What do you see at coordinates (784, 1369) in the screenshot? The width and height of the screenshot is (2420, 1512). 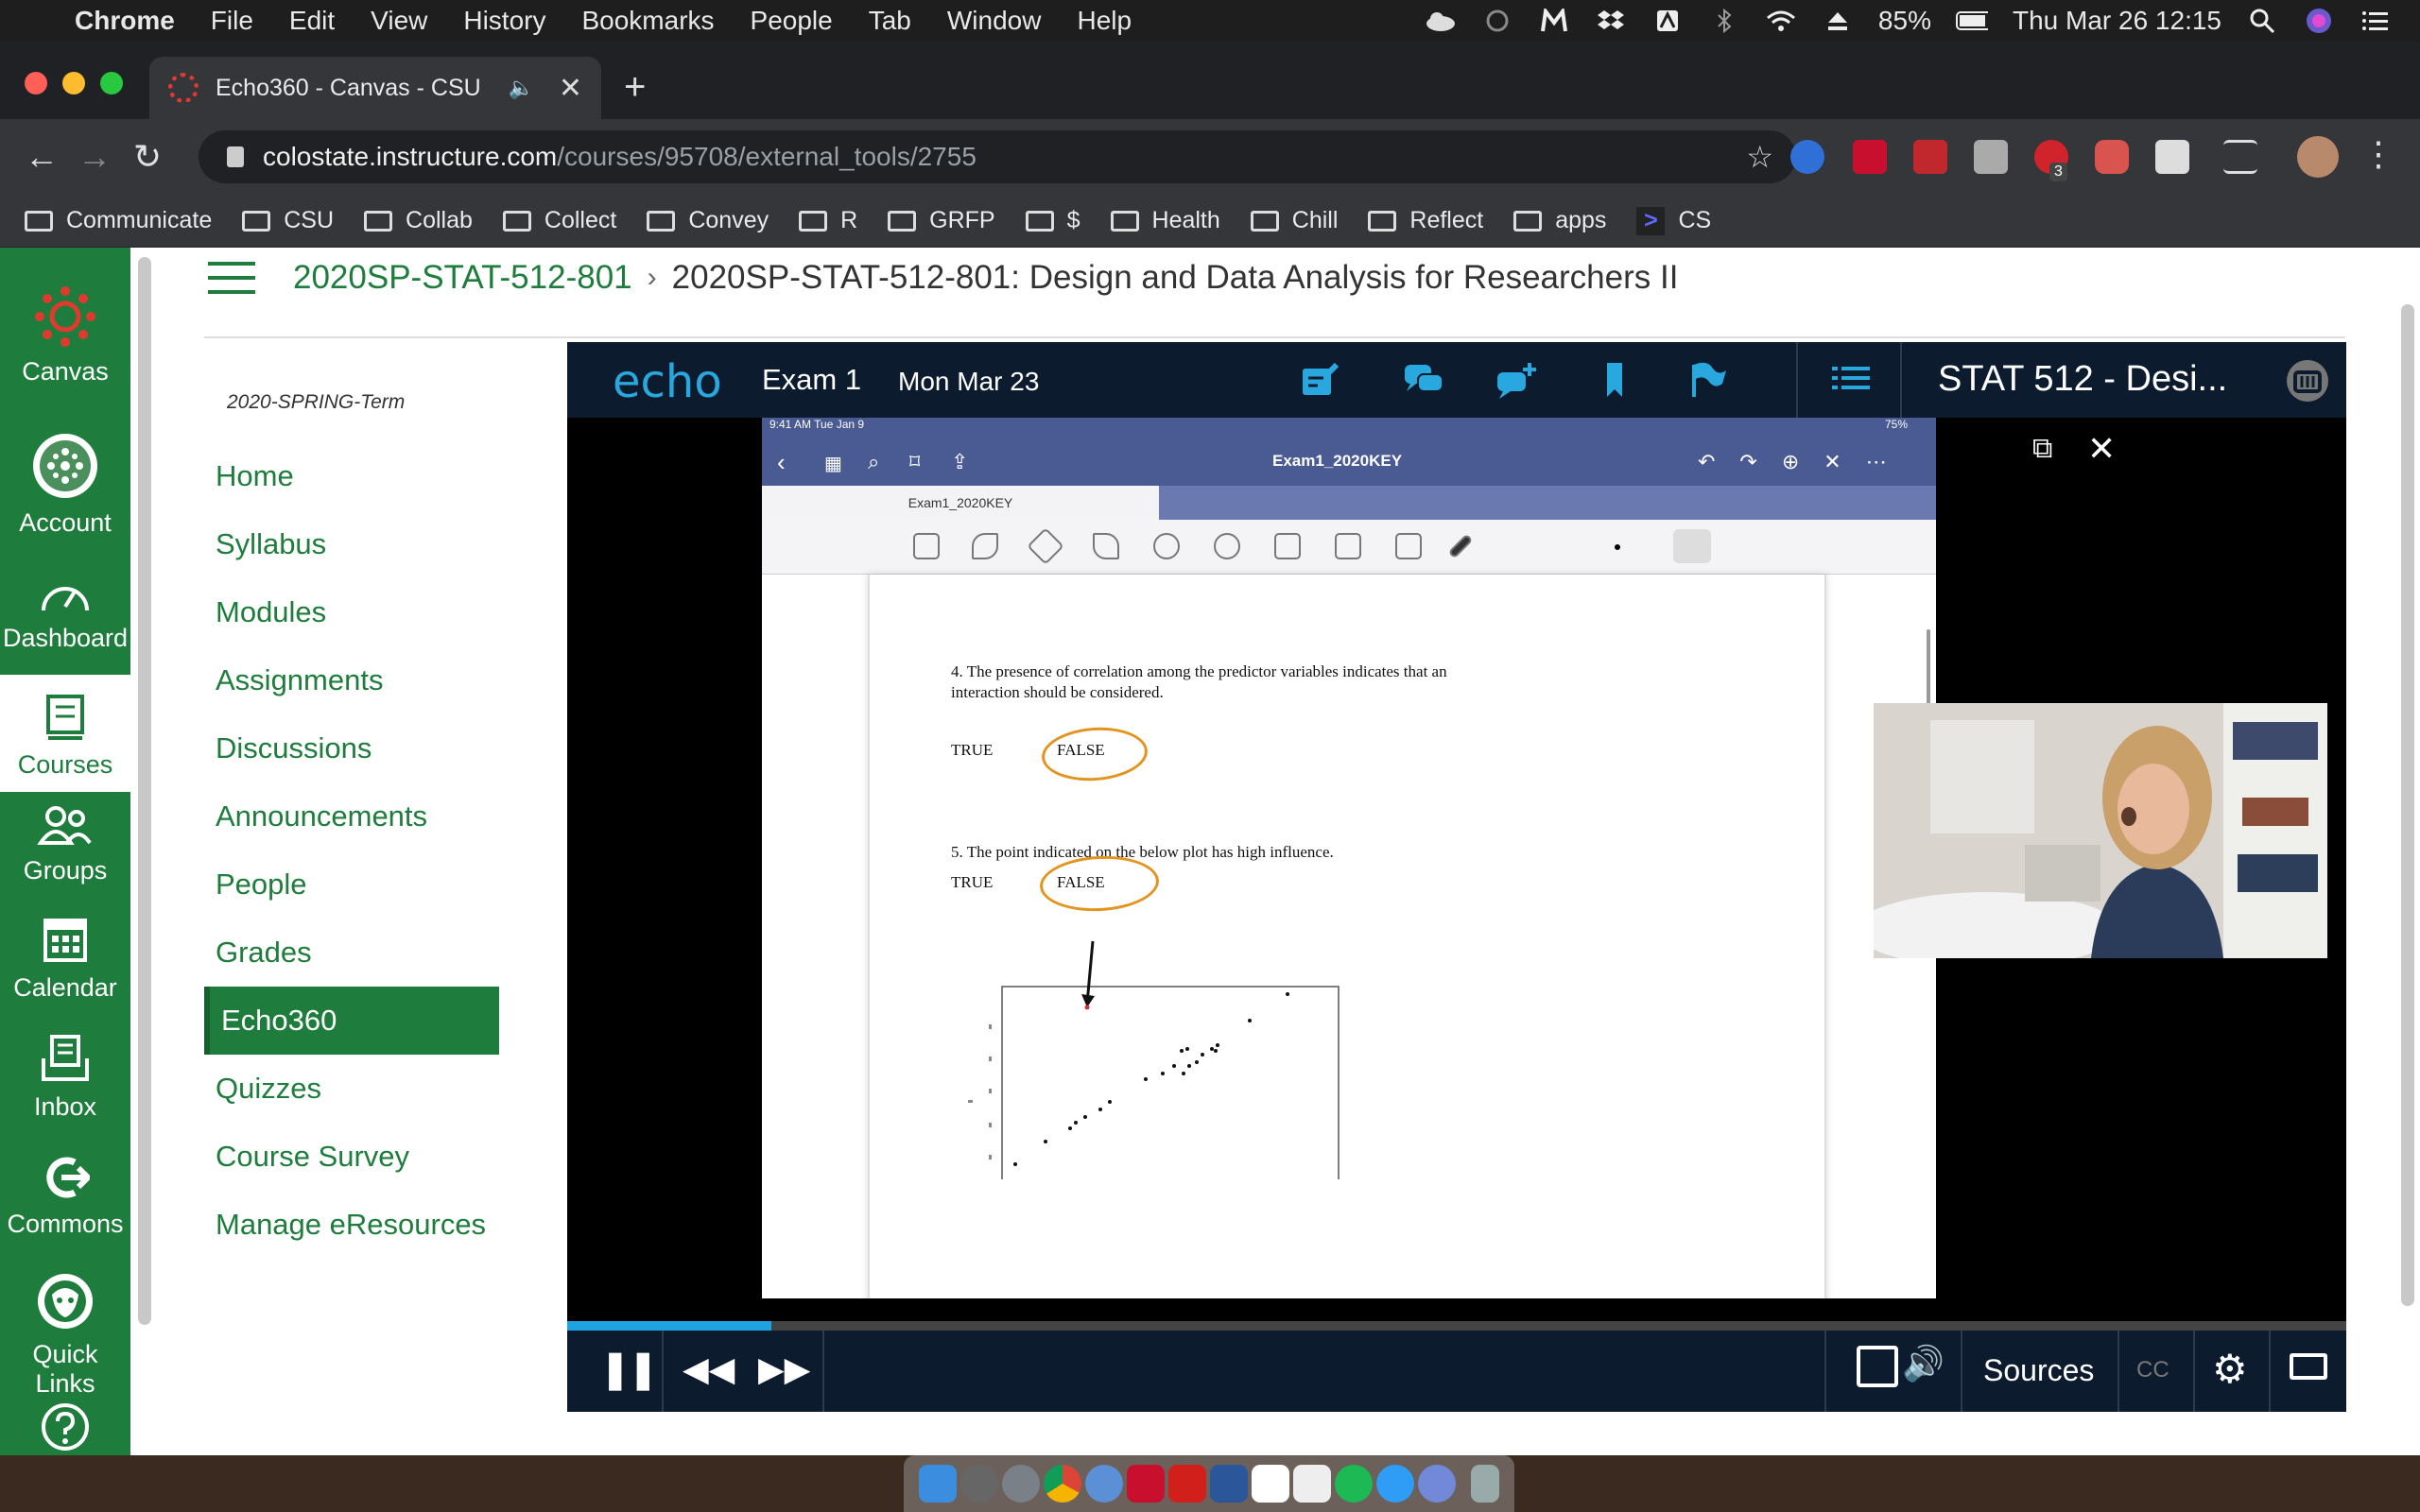 I see `fast-forward-button: ▶▶` at bounding box center [784, 1369].